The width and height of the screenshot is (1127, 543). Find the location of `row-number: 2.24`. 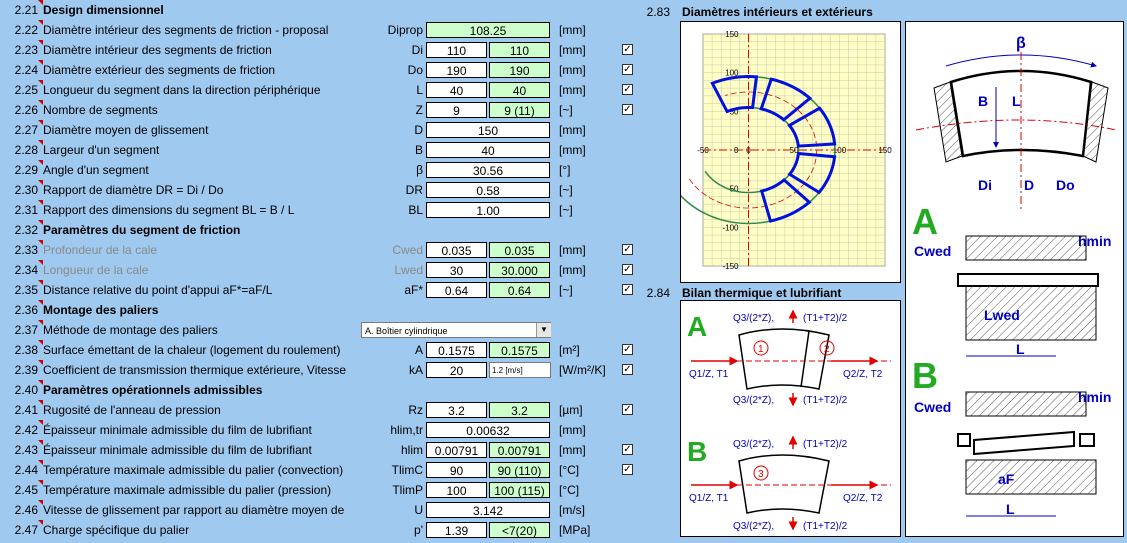

row-number: 2.24 is located at coordinates (26, 70).